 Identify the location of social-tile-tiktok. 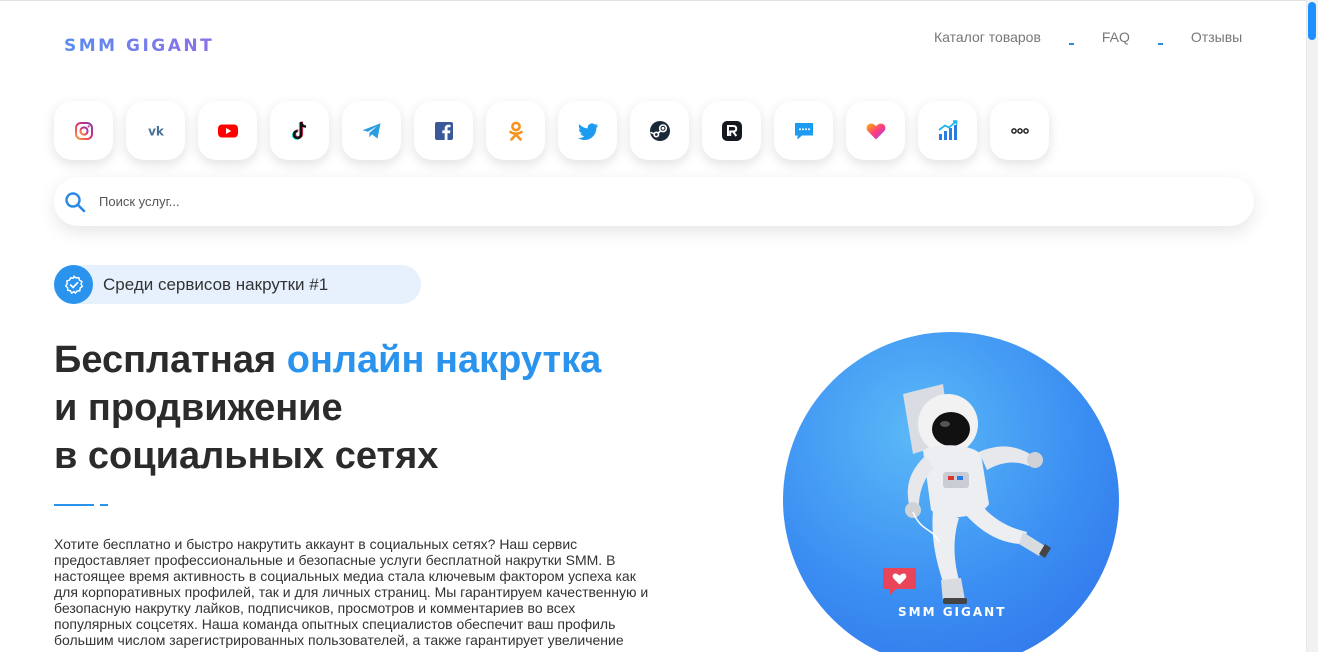
(299, 130).